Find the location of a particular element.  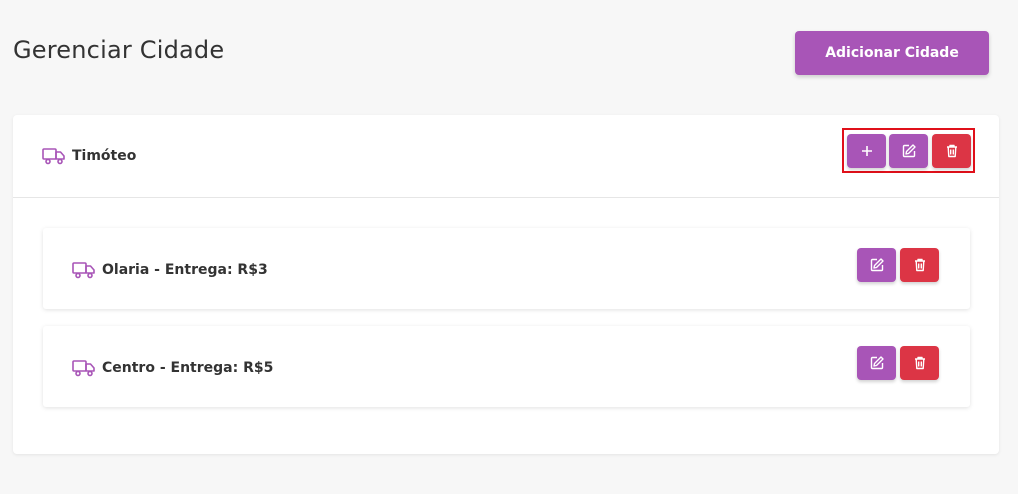

plus-icon is located at coordinates (866, 151).